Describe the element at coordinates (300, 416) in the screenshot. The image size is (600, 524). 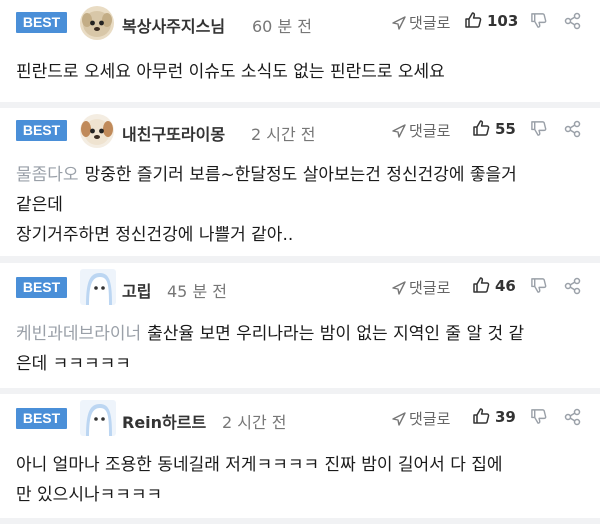
I see `comment-header: BEST Rein하르트 2 시간 전 댓글로 39` at that location.